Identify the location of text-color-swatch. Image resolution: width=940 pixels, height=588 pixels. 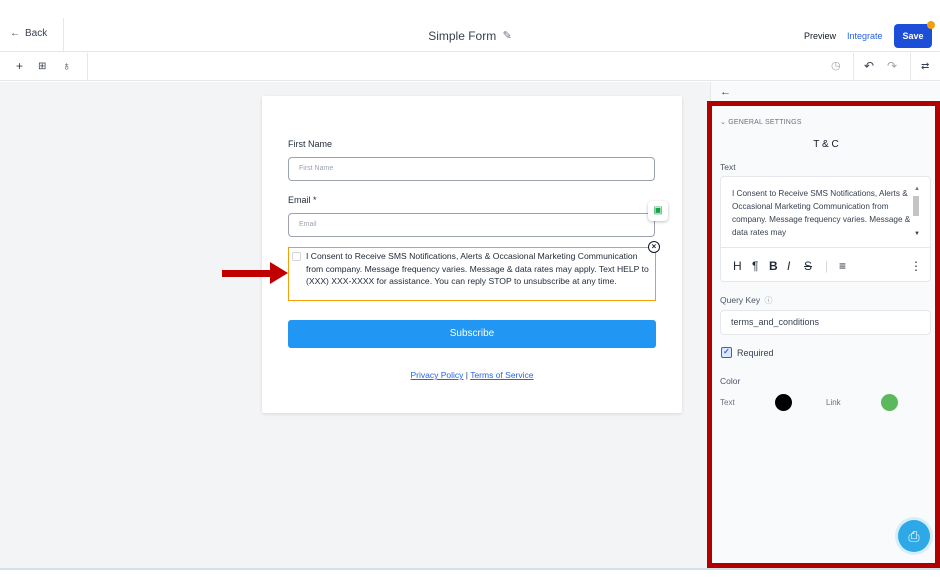
(783, 402).